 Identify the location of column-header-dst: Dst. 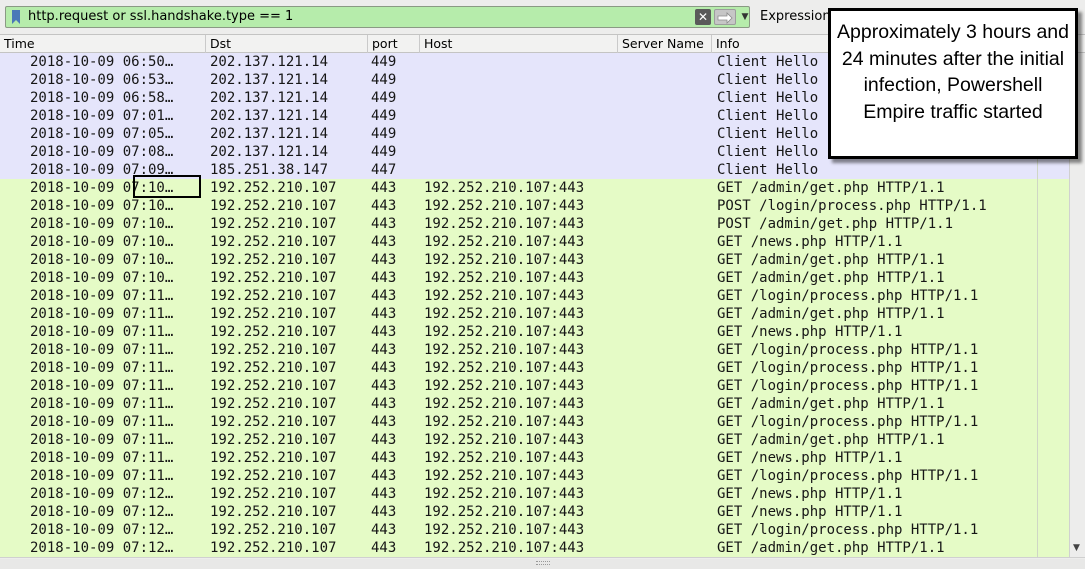
(287, 44).